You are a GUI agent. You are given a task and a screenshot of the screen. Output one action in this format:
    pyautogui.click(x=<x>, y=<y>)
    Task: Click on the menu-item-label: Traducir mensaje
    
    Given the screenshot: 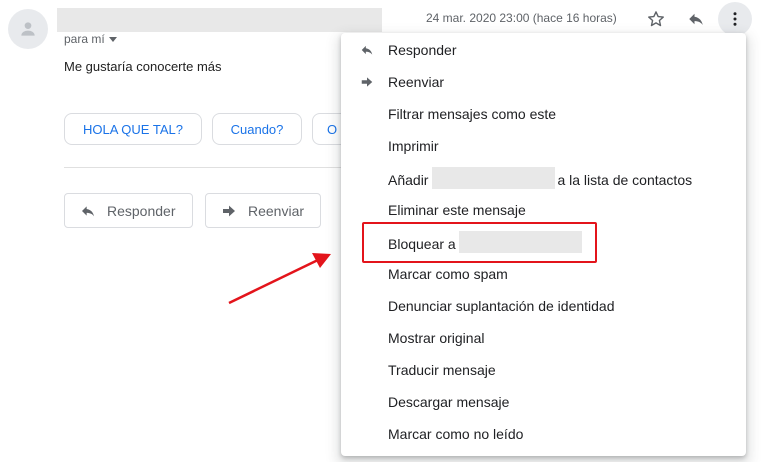 What is the action you would take?
    pyautogui.click(x=442, y=370)
    